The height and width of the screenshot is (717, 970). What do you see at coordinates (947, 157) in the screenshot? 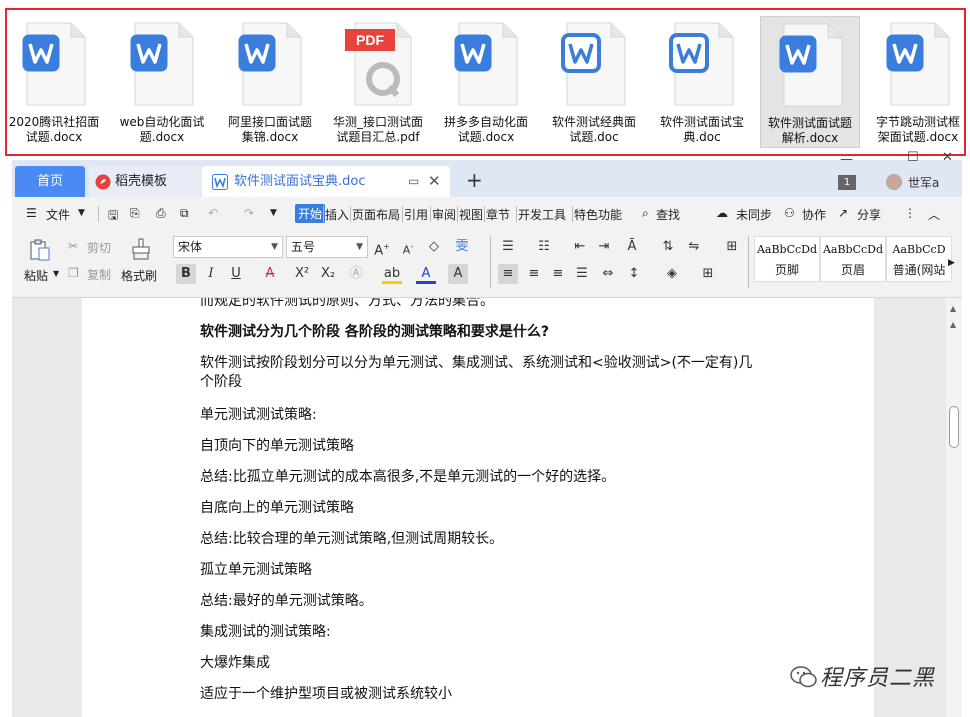
I see `close-window-icon: ✕` at bounding box center [947, 157].